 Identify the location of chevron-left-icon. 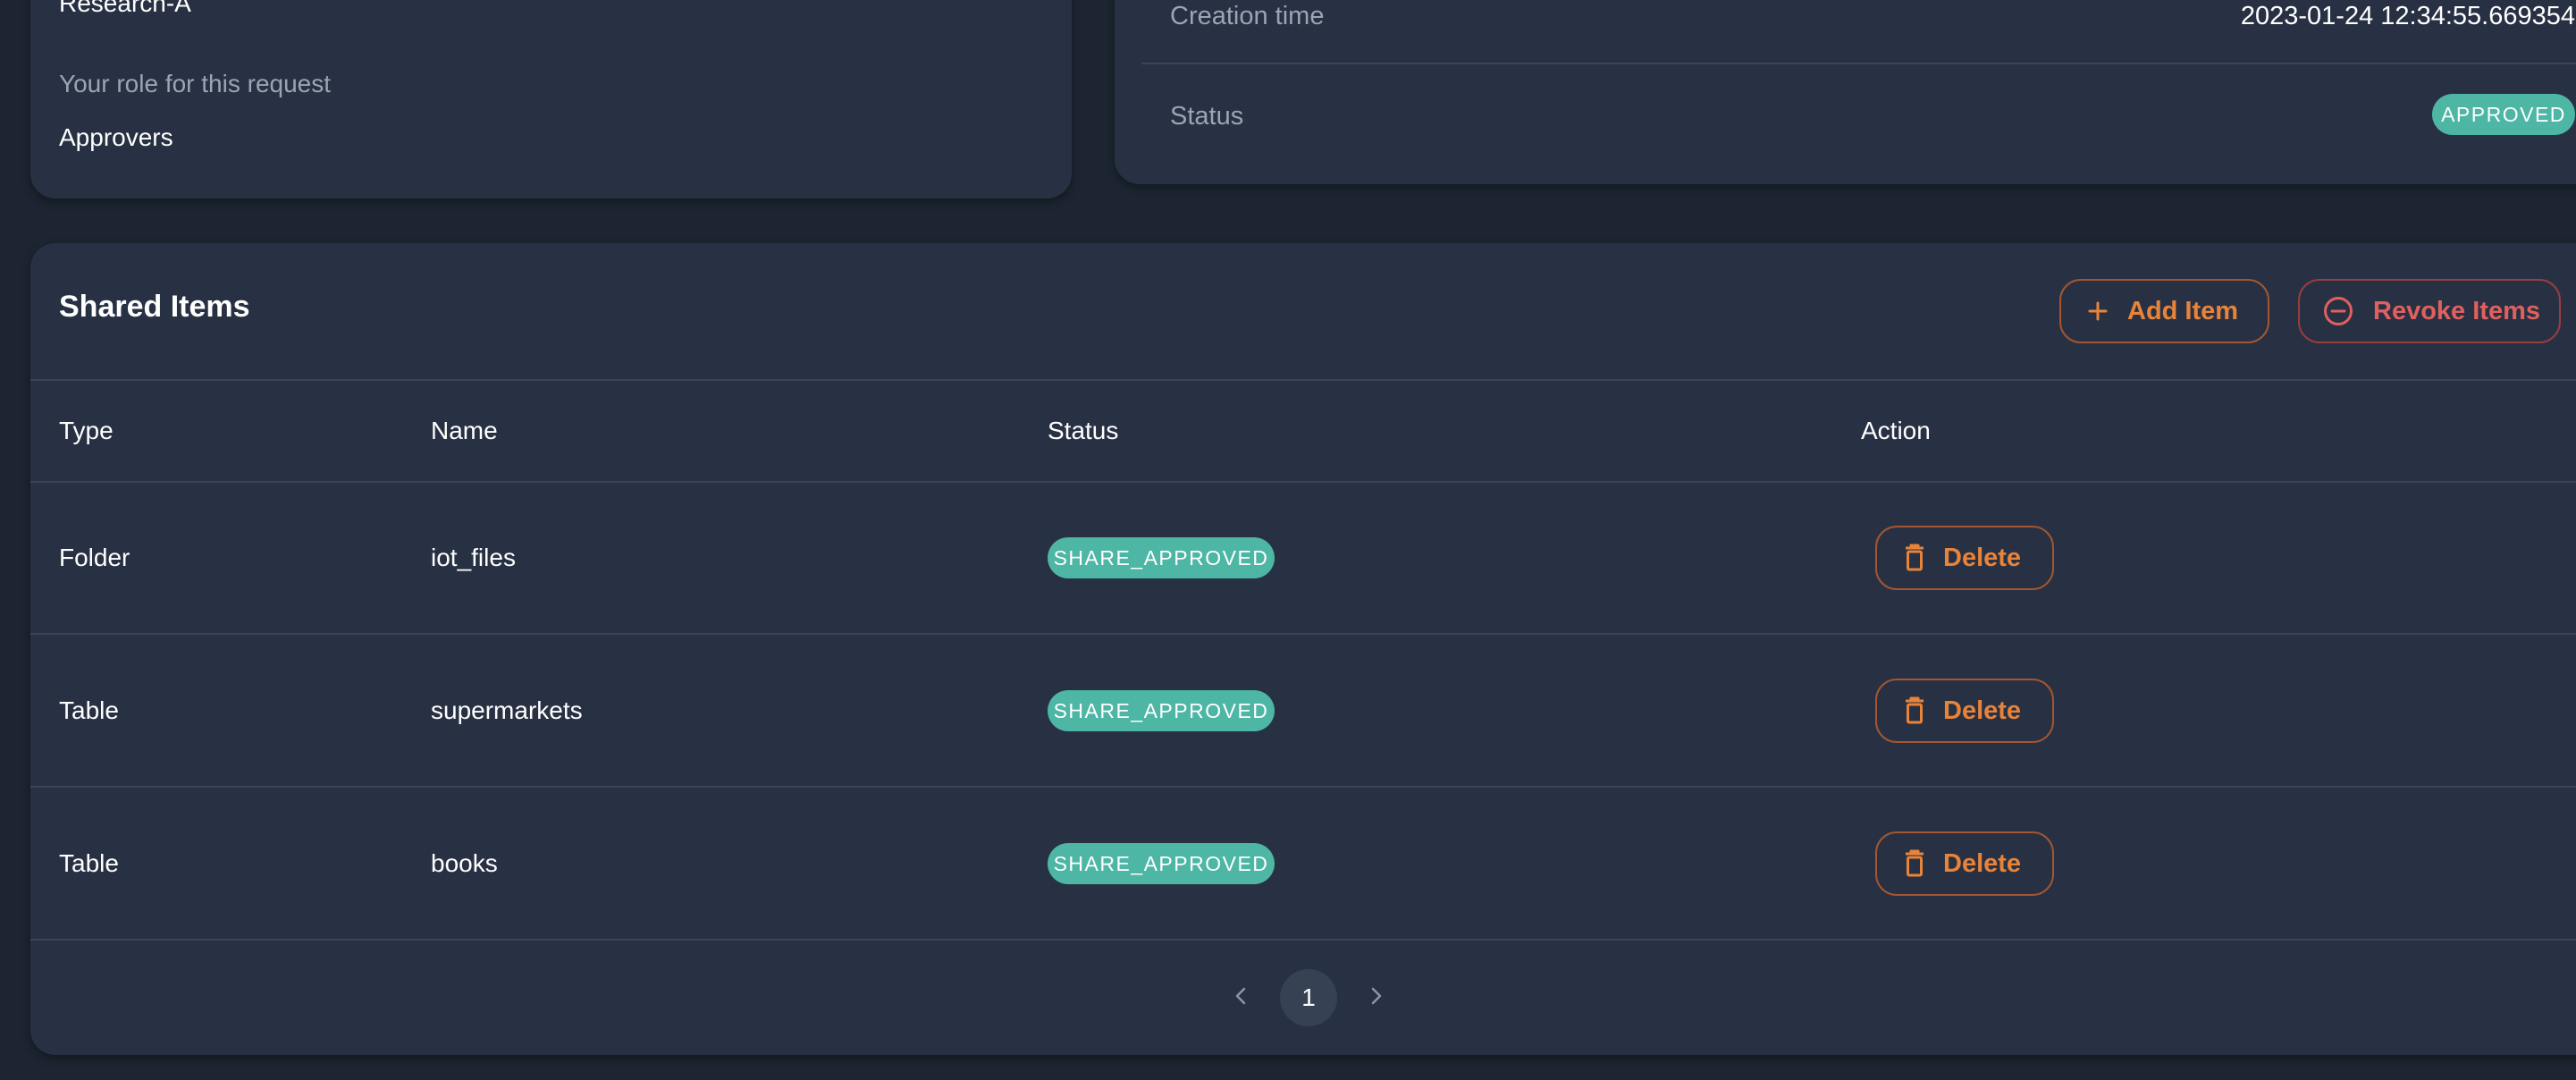
(1241, 998).